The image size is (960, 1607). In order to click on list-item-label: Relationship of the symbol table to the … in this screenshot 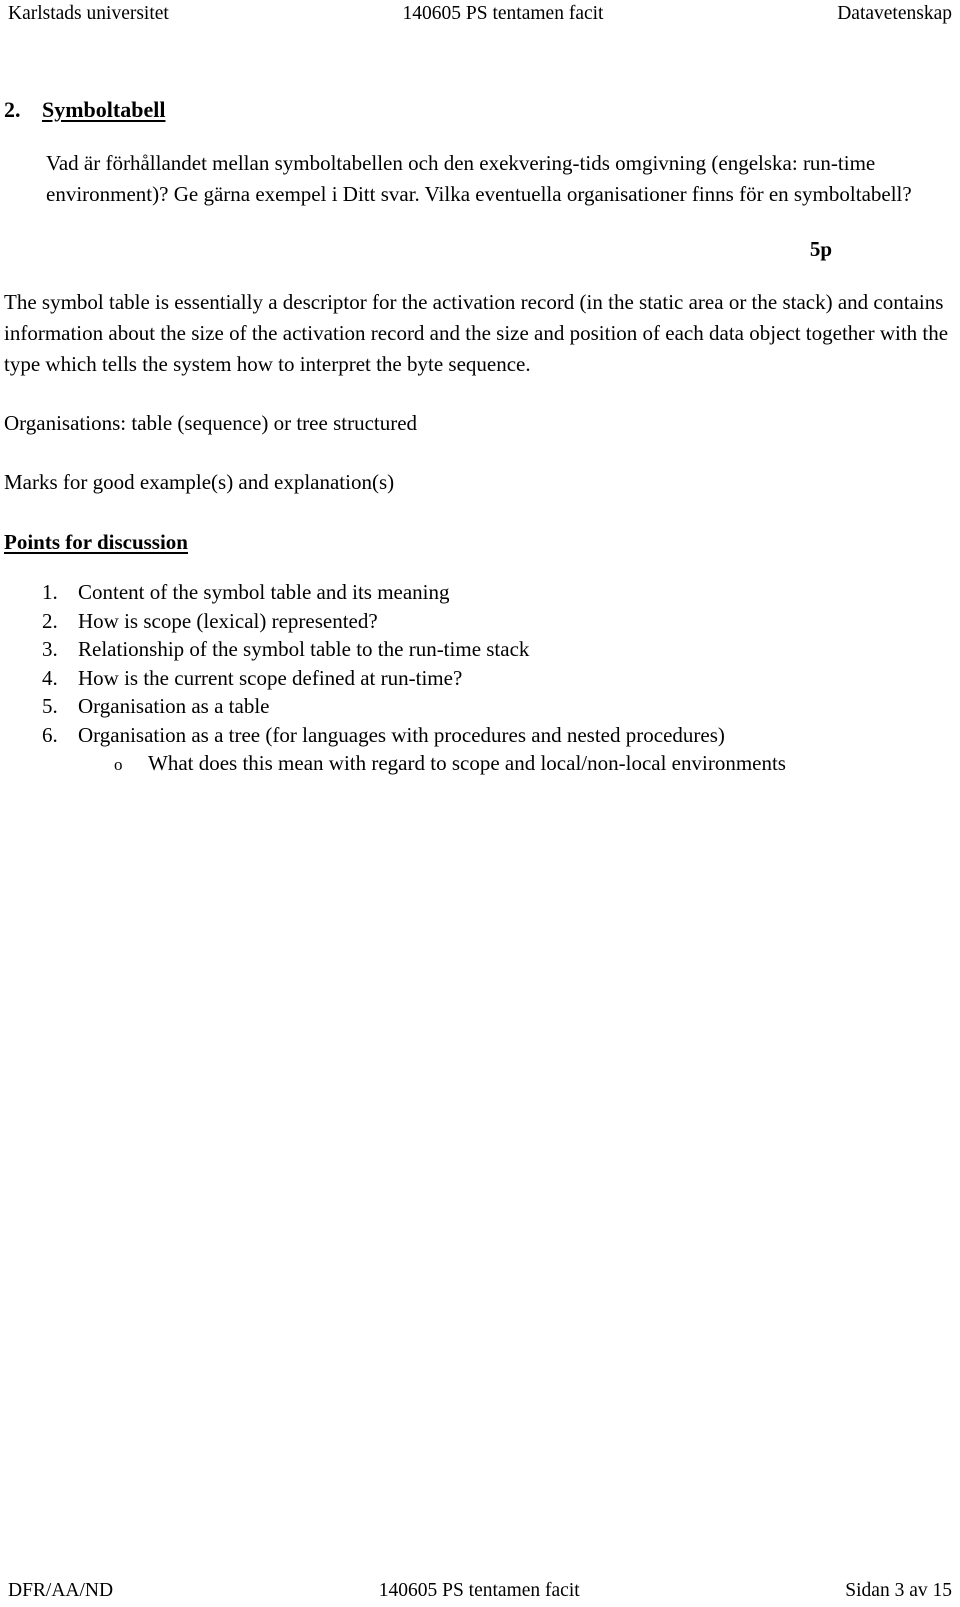, I will do `click(304, 649)`.